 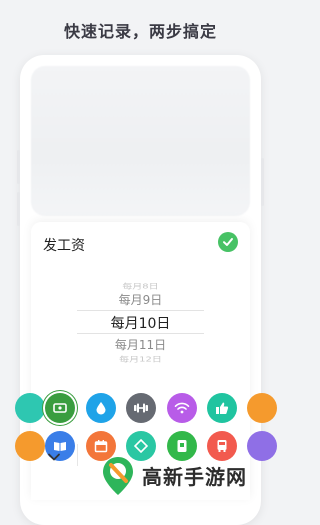 What do you see at coordinates (194, 477) in the screenshot?
I see `watermark-text: 高新手游网` at bounding box center [194, 477].